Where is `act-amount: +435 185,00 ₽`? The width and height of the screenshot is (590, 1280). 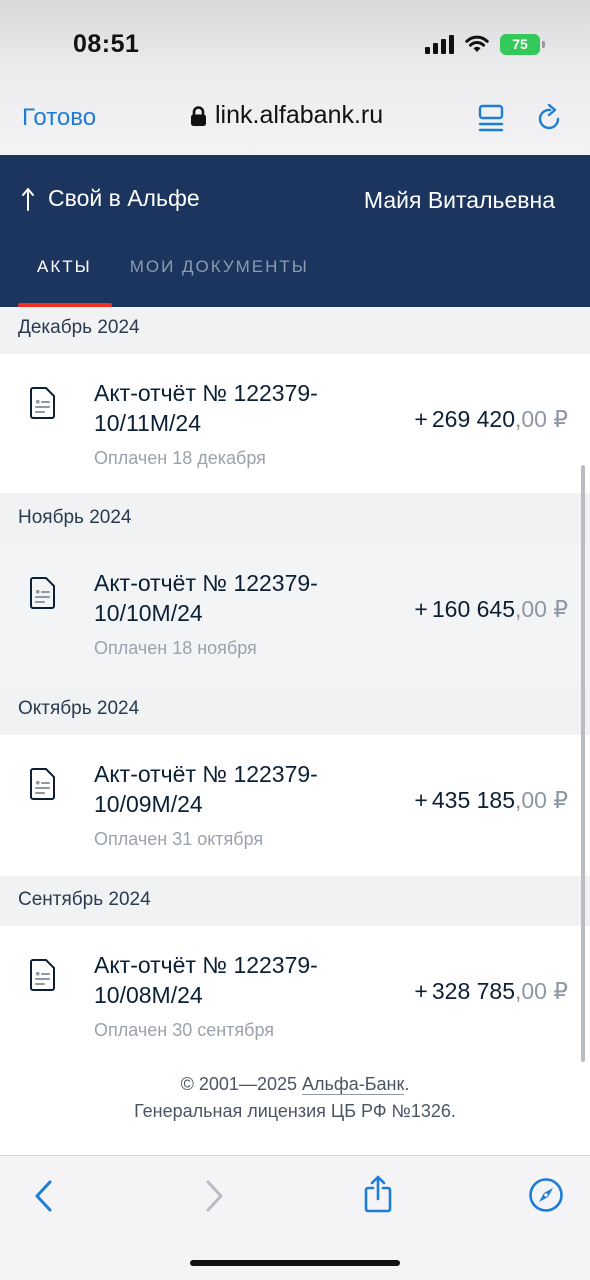
act-amount: +435 185,00 ₽ is located at coordinates (491, 800).